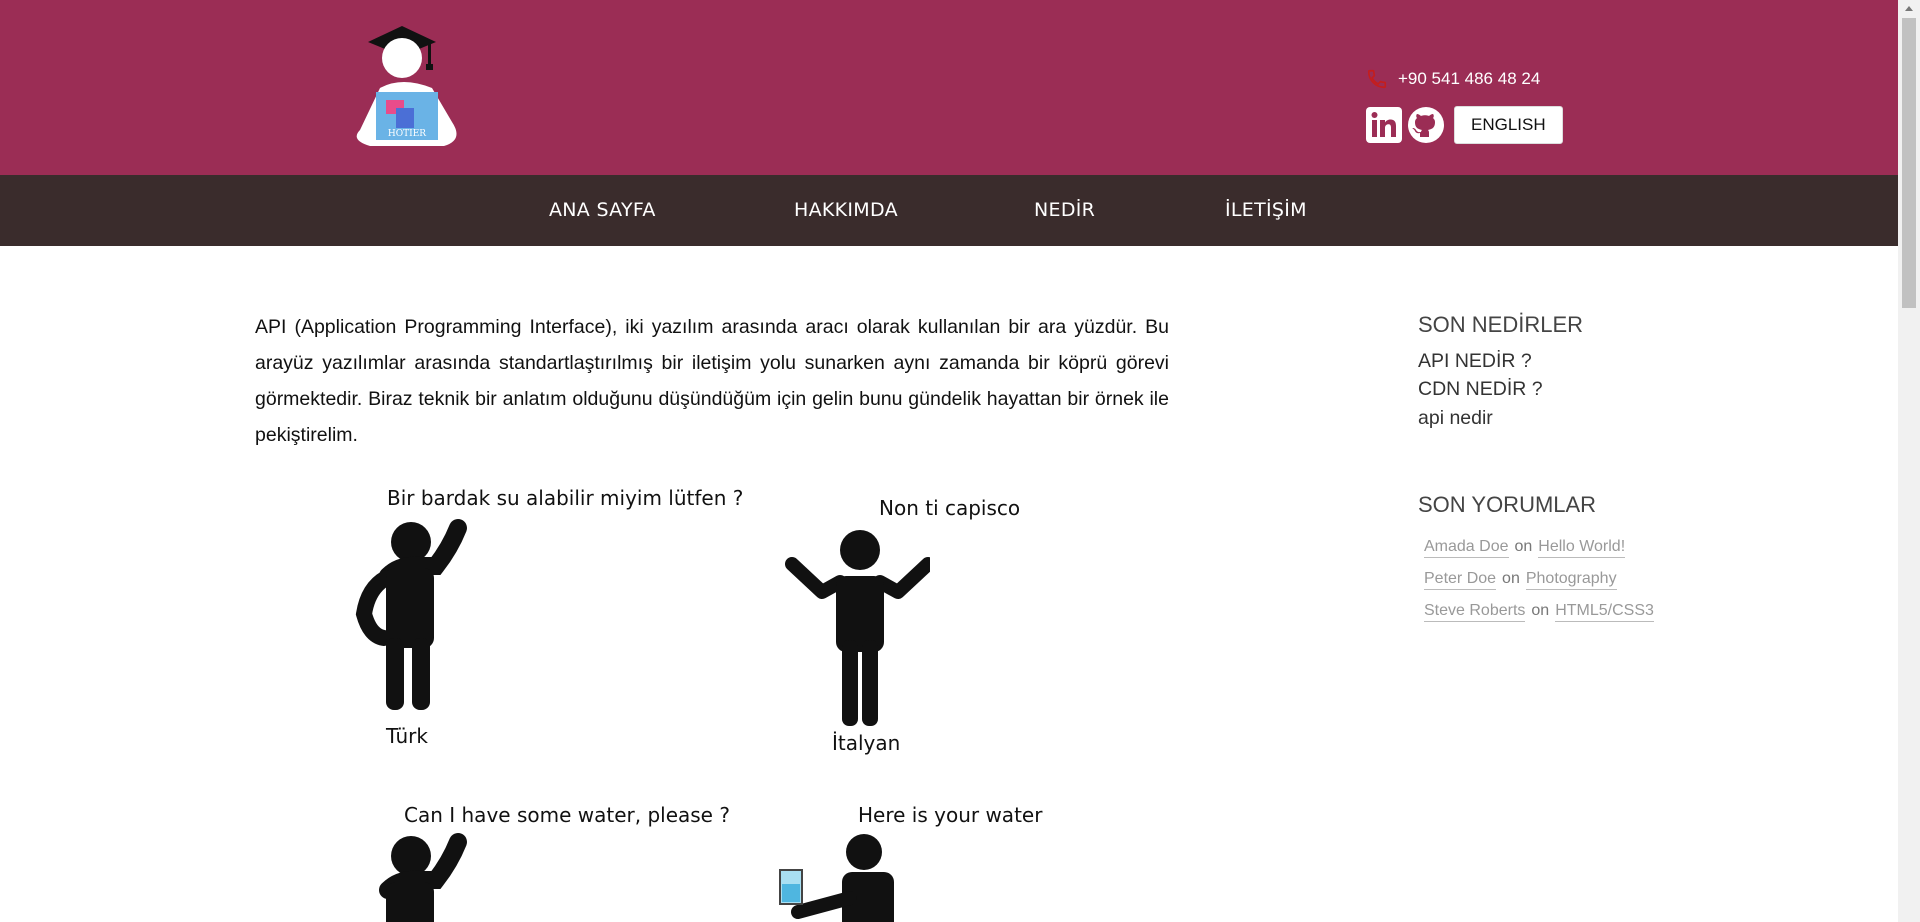 Image resolution: width=1920 pixels, height=922 pixels. I want to click on comment-author: Amada Doe, so click(1466, 548).